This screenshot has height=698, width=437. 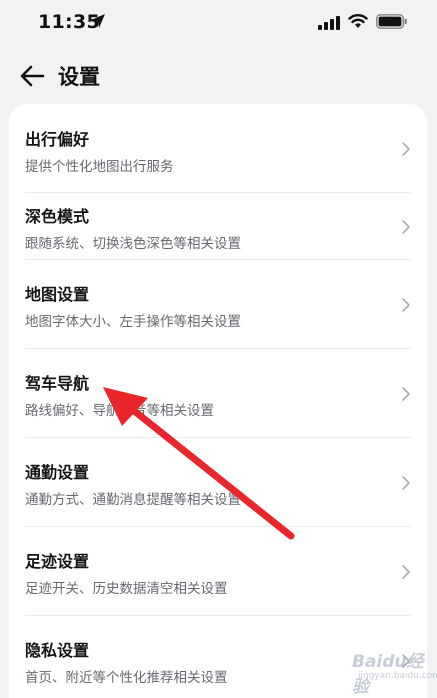 What do you see at coordinates (57, 383) in the screenshot?
I see `settings-item-title: 驾车导航` at bounding box center [57, 383].